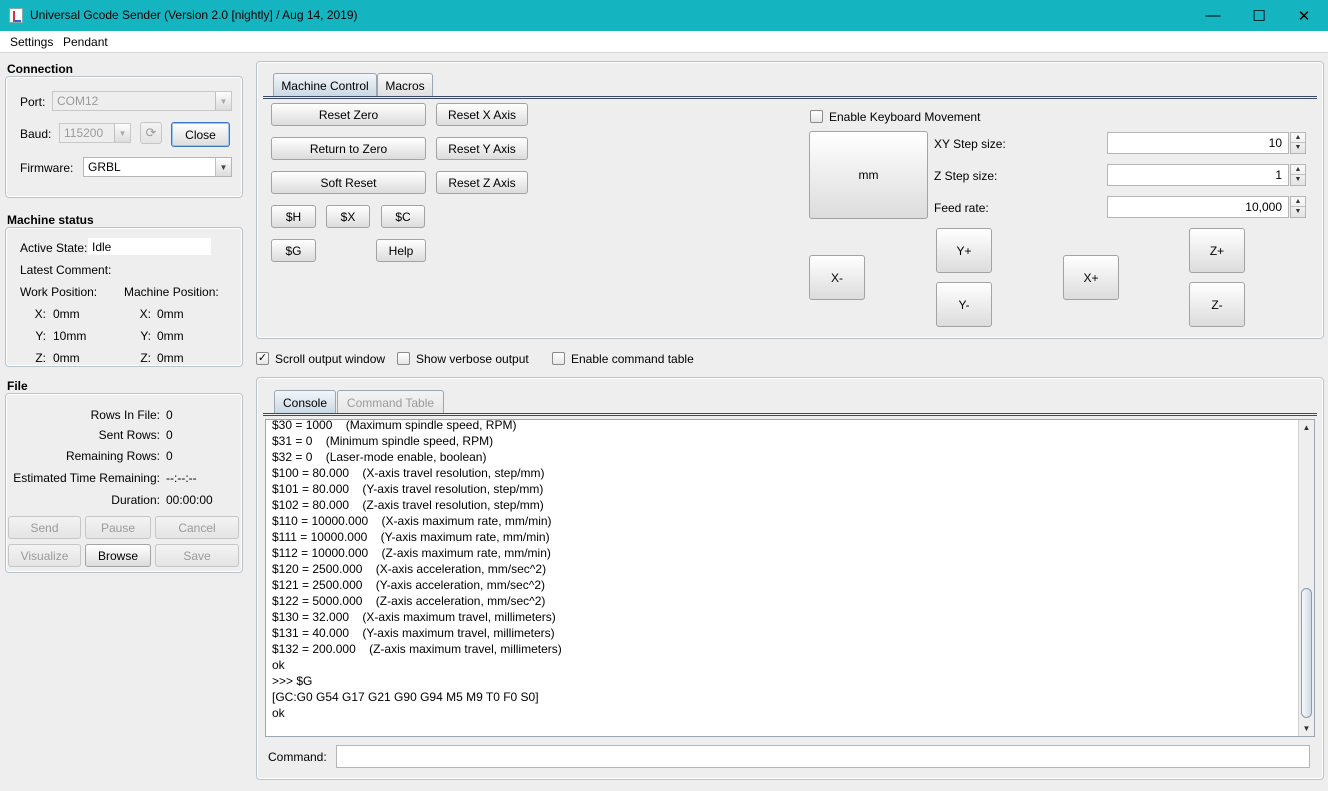 This screenshot has width=1328, height=791. Describe the element at coordinates (1306, 653) in the screenshot. I see `scrollbar-thumb` at that location.